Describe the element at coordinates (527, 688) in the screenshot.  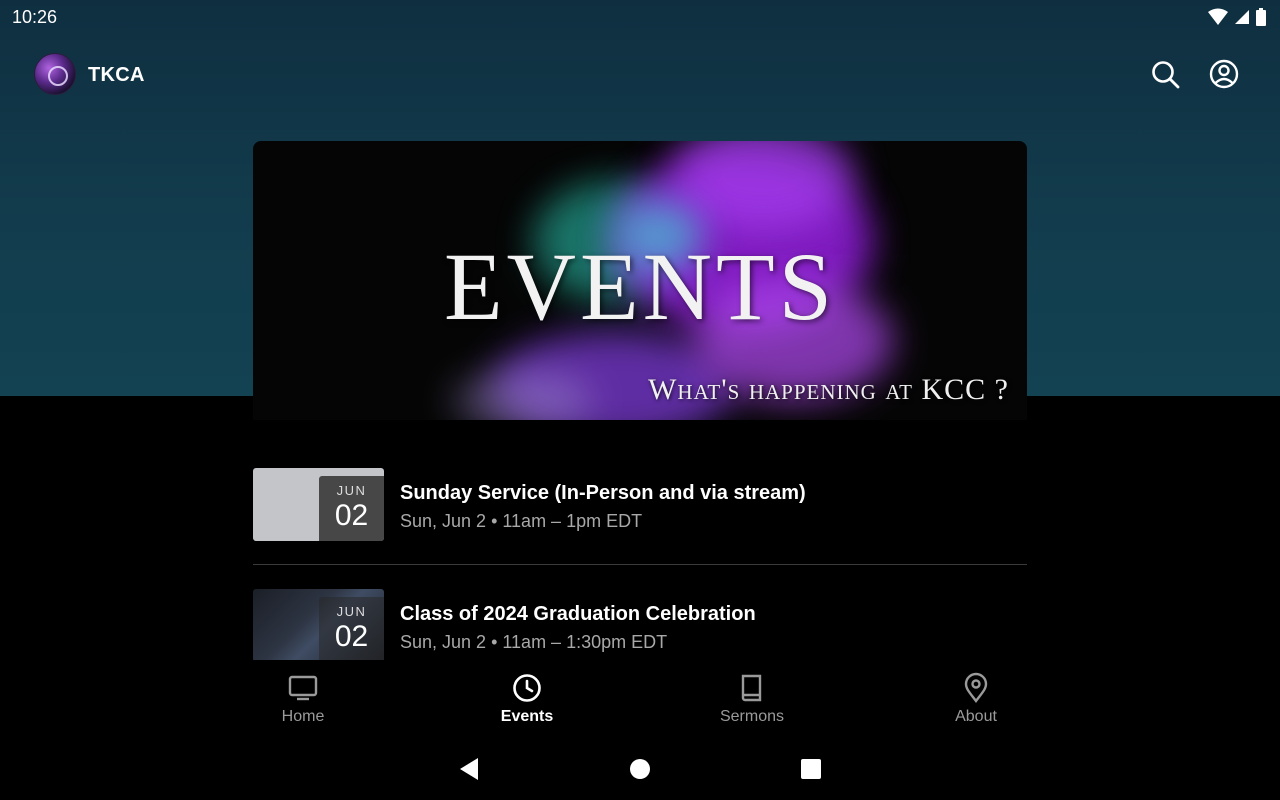
I see `clock-icon` at that location.